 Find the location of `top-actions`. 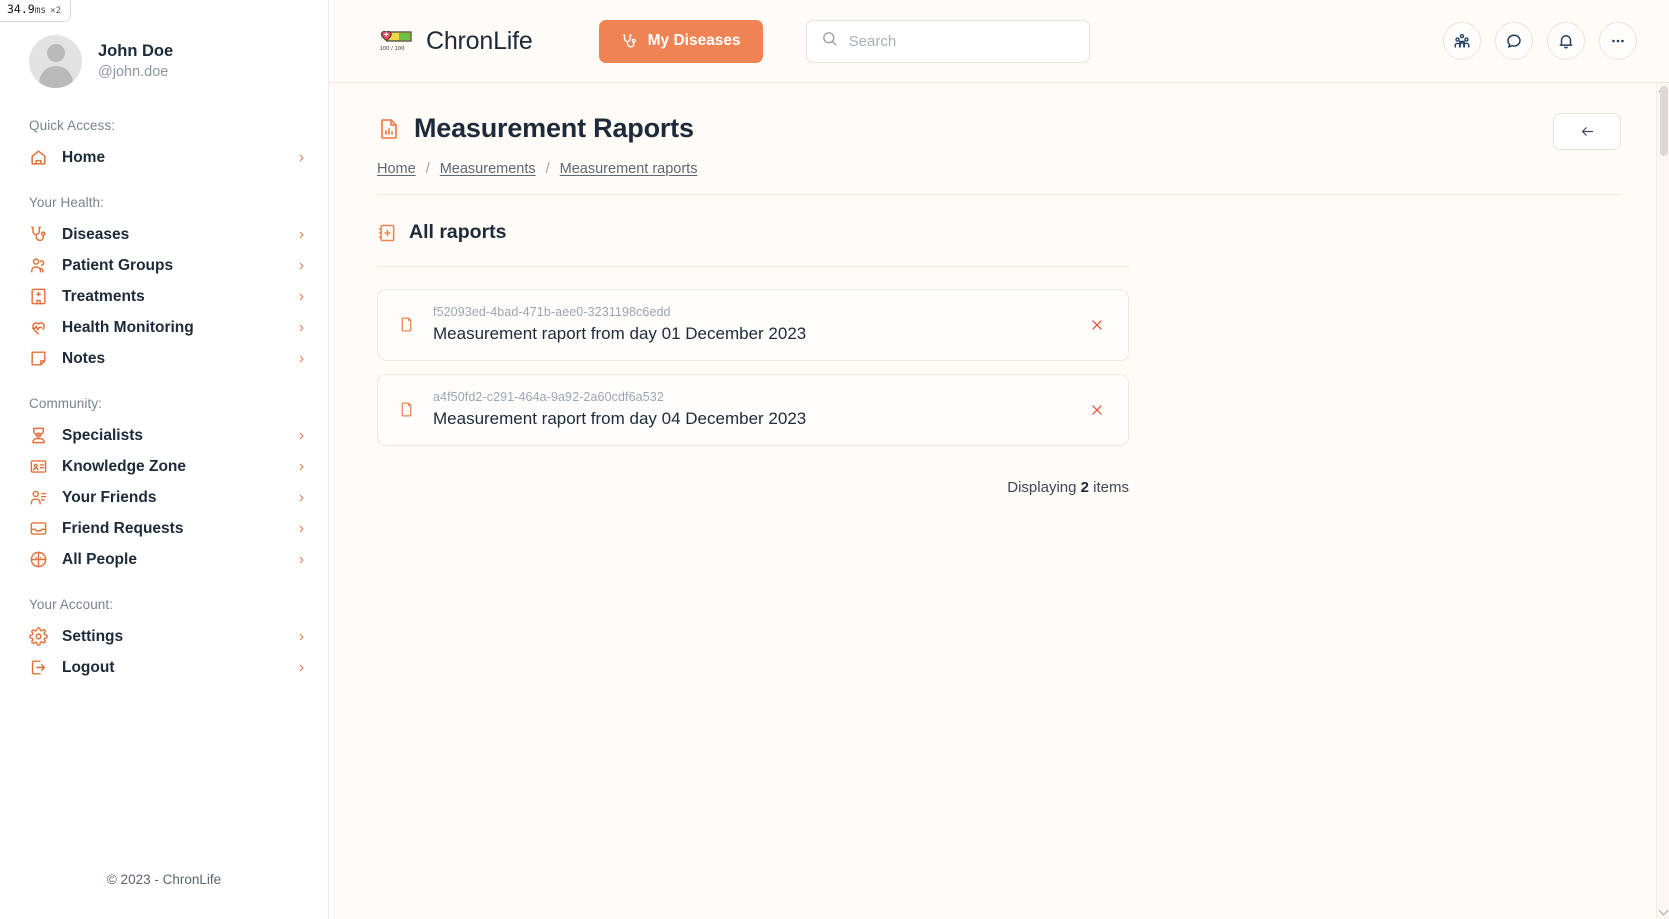

top-actions is located at coordinates (1540, 41).